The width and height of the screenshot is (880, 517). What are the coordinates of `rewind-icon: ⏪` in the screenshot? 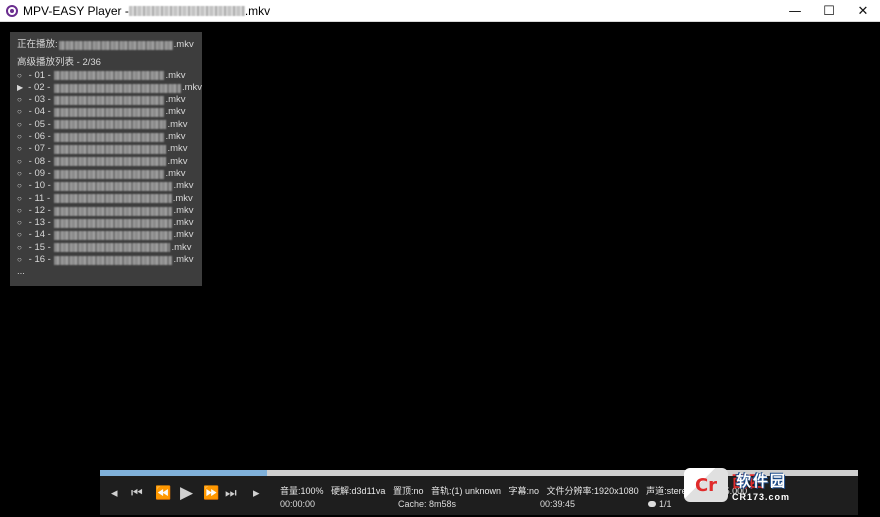 It's located at (163, 493).